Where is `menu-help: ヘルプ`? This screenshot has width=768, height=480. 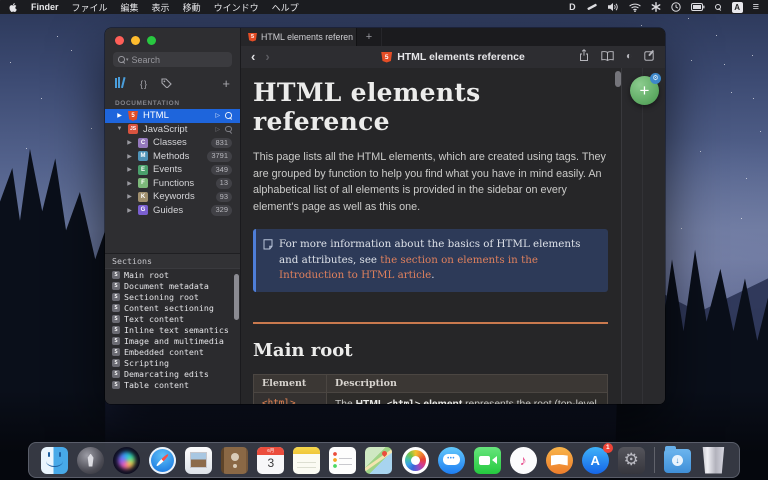 menu-help: ヘルプ is located at coordinates (285, 7).